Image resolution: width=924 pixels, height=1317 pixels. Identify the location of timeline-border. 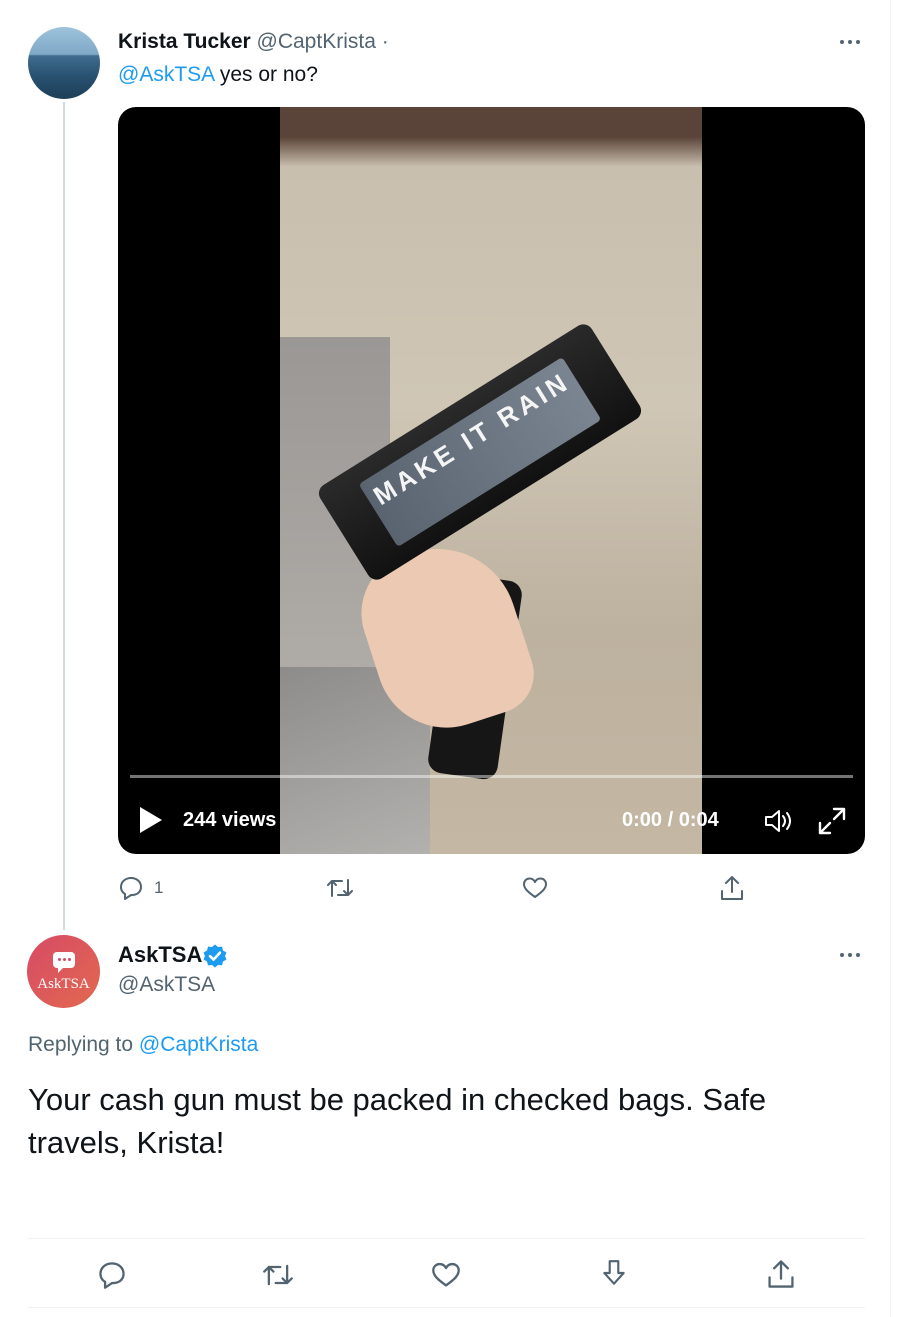
(890, 658).